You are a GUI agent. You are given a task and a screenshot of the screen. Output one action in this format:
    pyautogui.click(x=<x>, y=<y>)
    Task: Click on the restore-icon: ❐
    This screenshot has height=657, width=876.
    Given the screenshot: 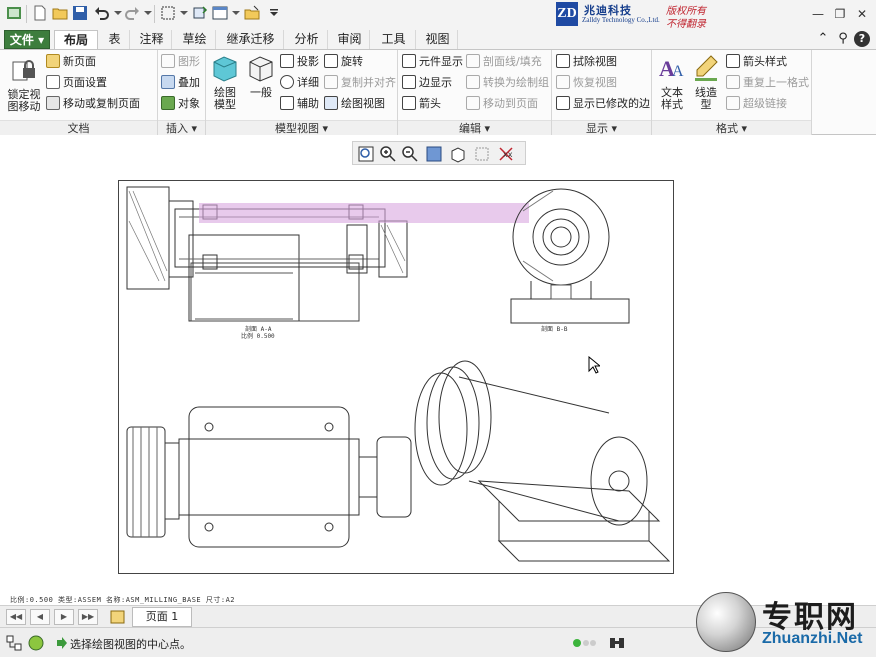 What is the action you would take?
    pyautogui.click(x=840, y=14)
    